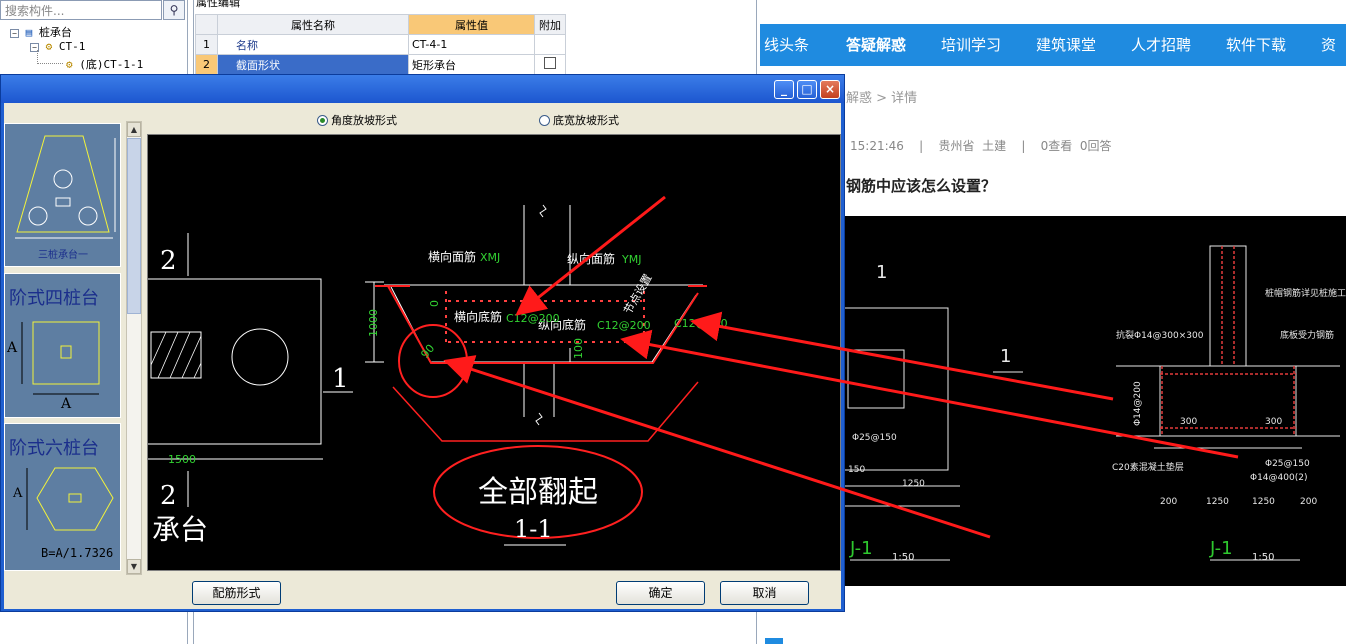 This screenshot has width=1346, height=644. Describe the element at coordinates (913, 484) in the screenshot. I see `cad-label: 1250` at that location.